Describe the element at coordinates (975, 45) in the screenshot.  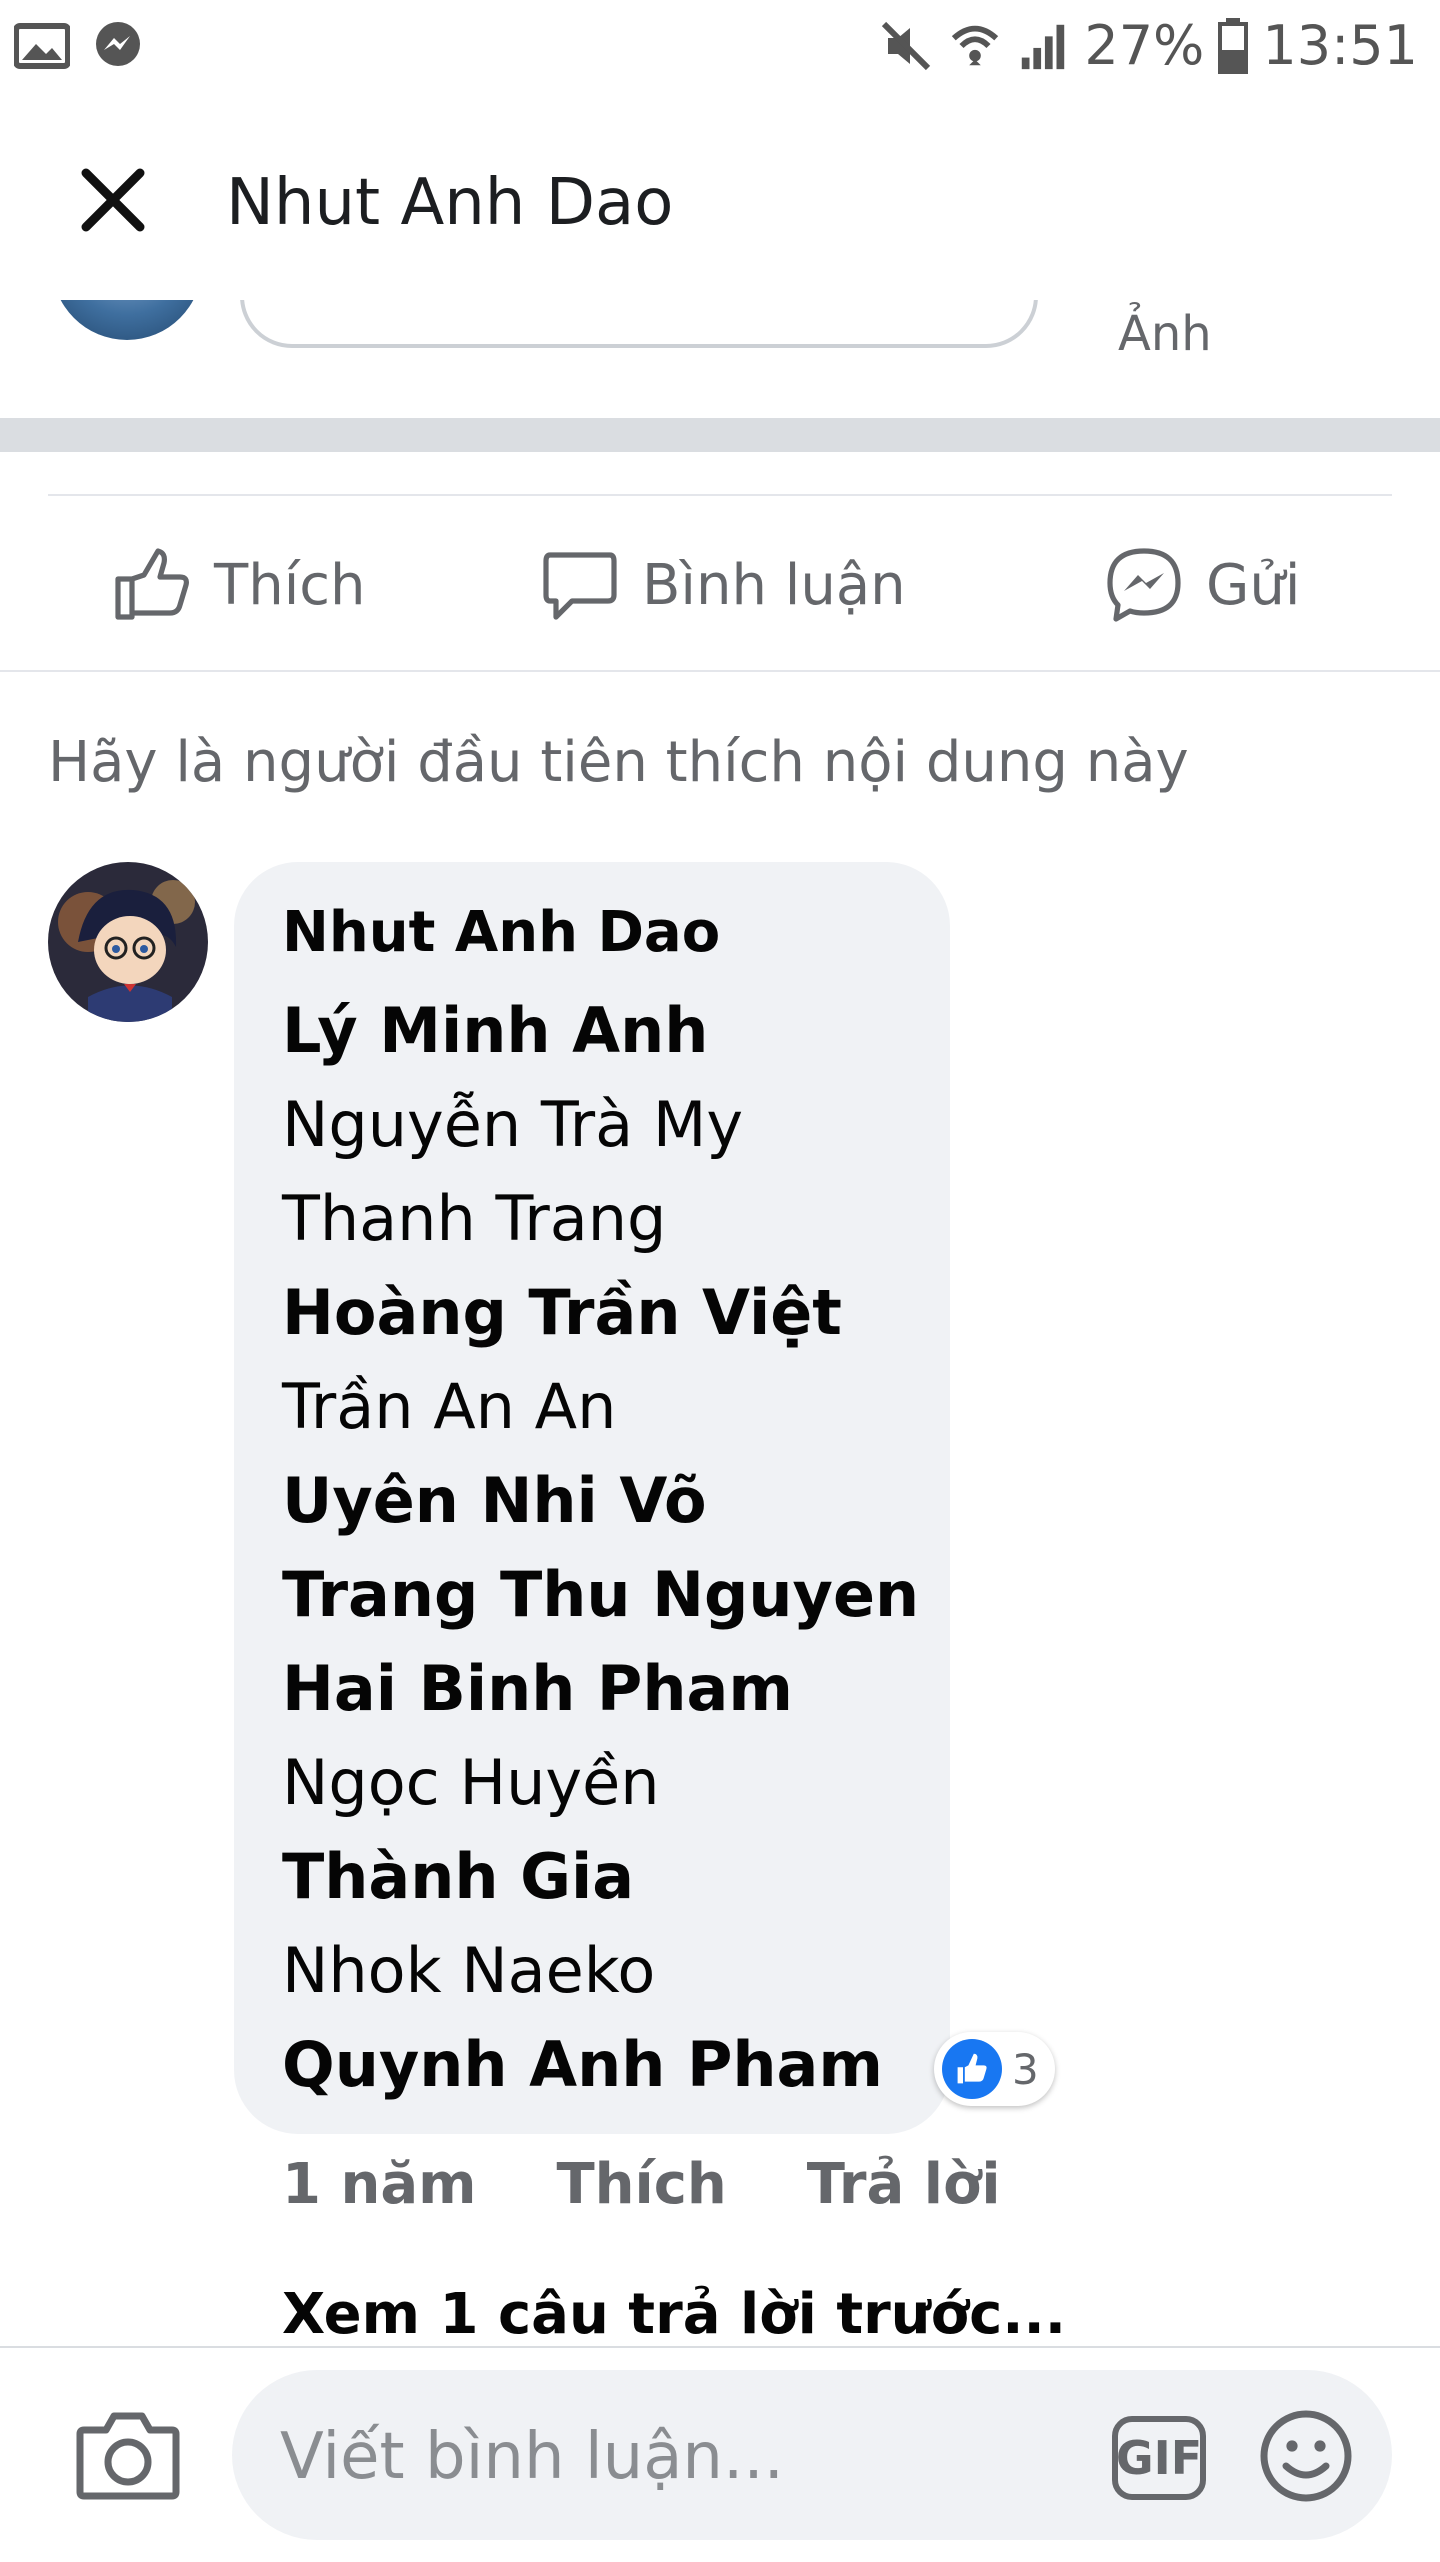
I see `wifi-icon` at that location.